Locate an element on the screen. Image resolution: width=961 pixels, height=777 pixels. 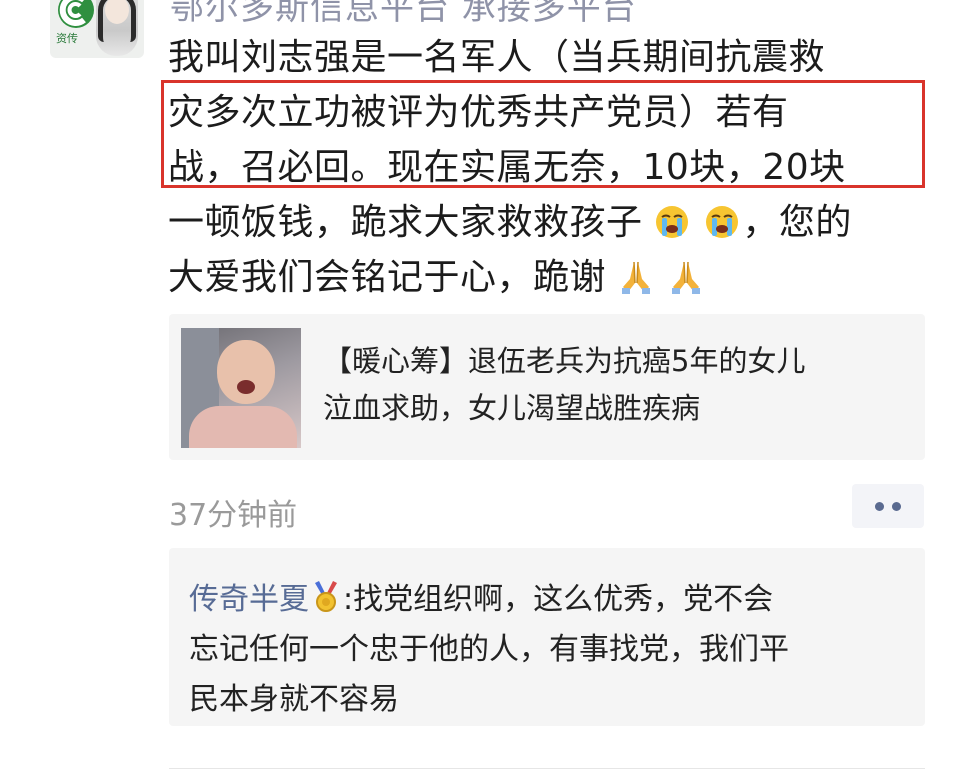
shared-link-thumbnail is located at coordinates (241, 388).